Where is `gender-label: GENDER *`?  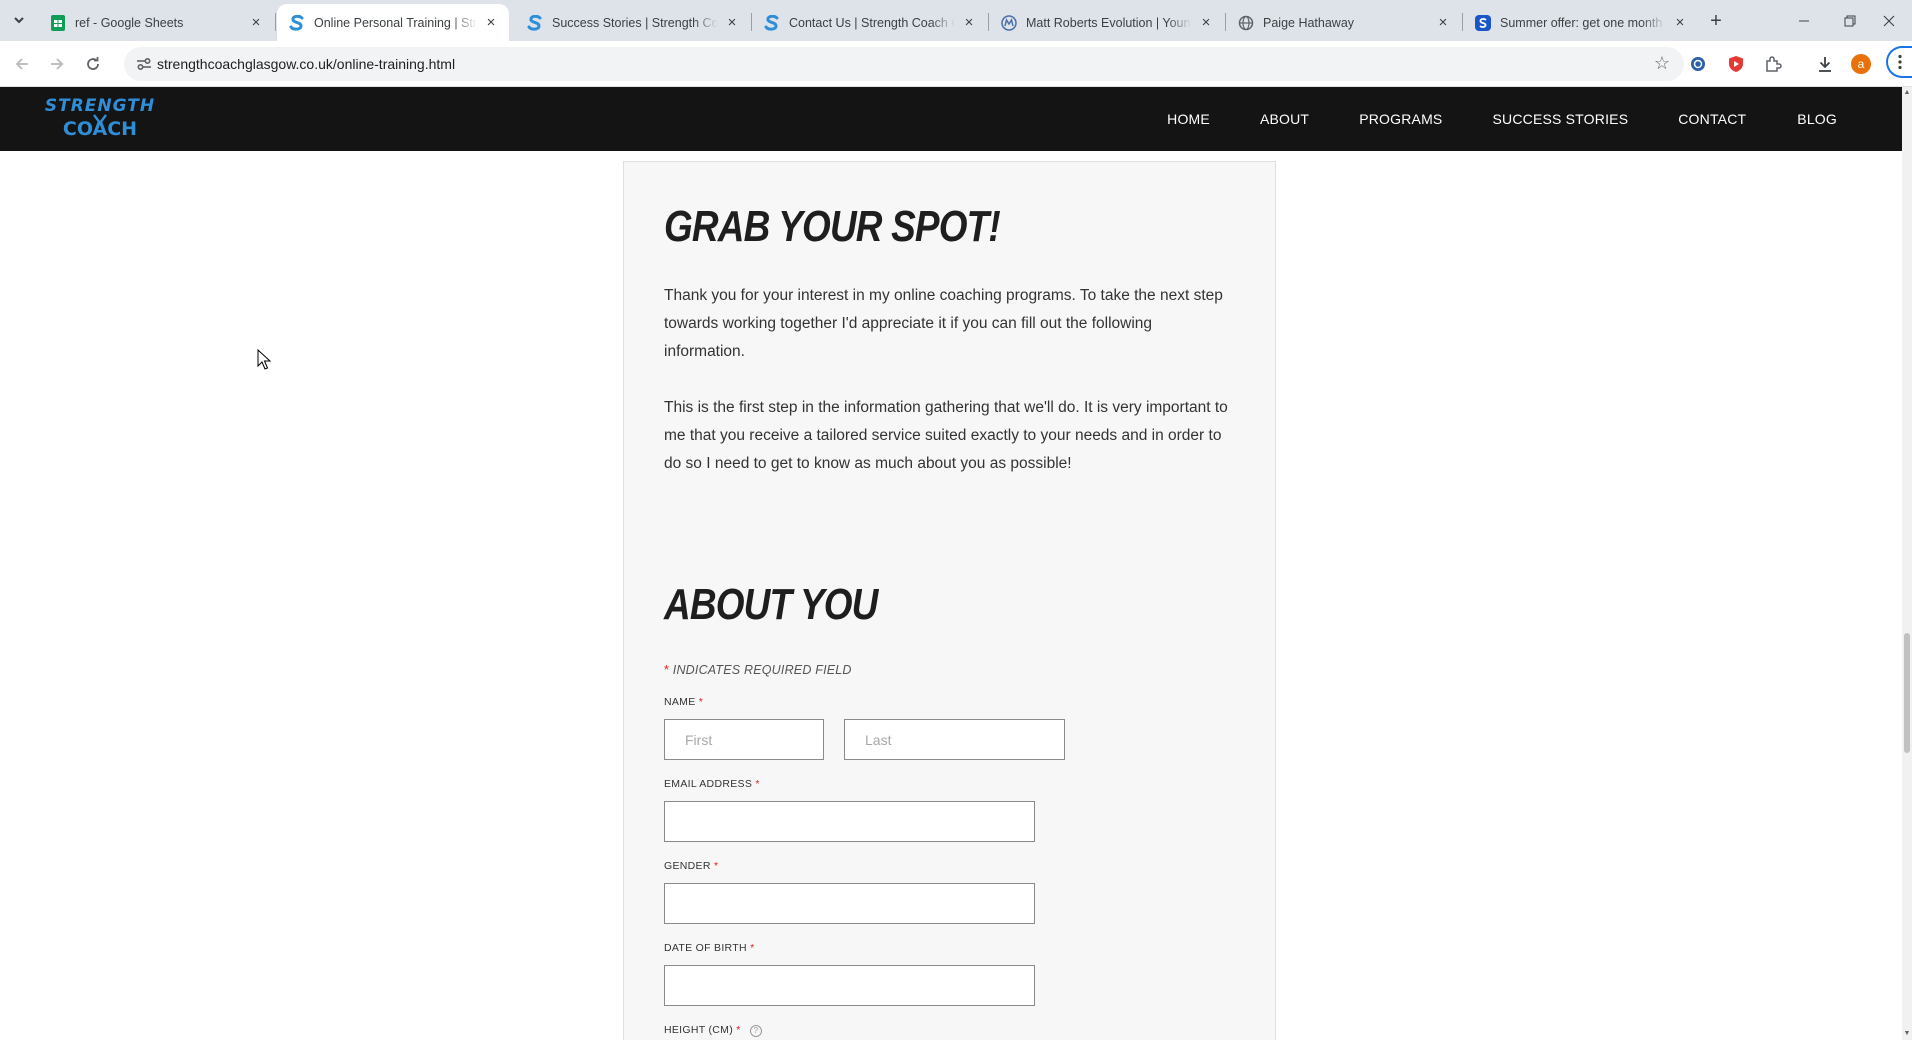 gender-label: GENDER * is located at coordinates (691, 866).